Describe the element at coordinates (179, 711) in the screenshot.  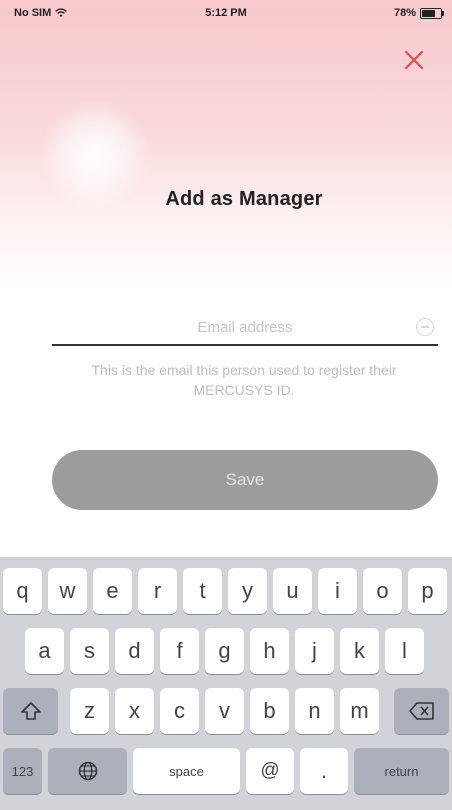
I see `key-c: c` at that location.